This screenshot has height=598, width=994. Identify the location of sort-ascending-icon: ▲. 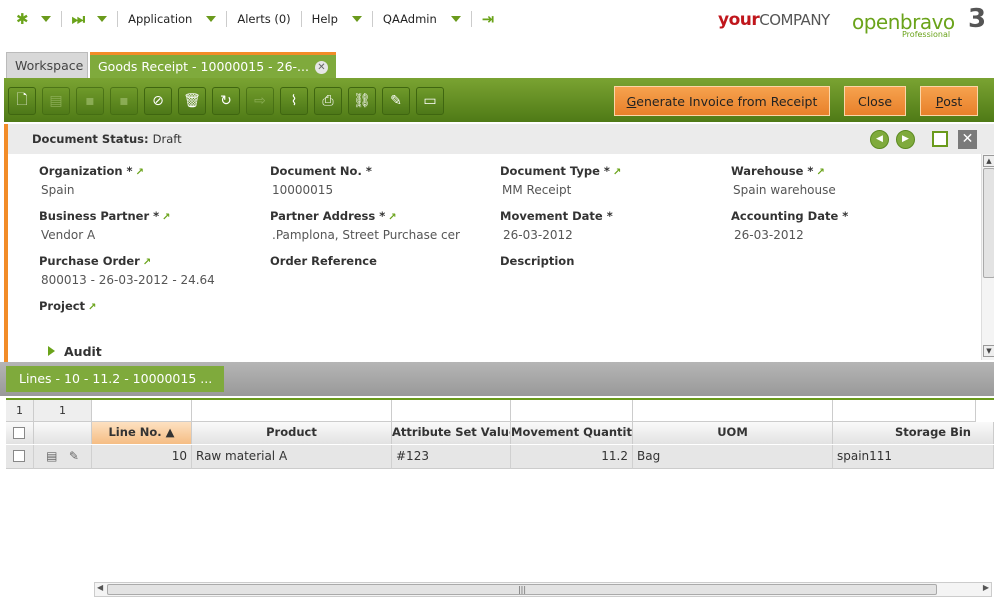
(170, 432).